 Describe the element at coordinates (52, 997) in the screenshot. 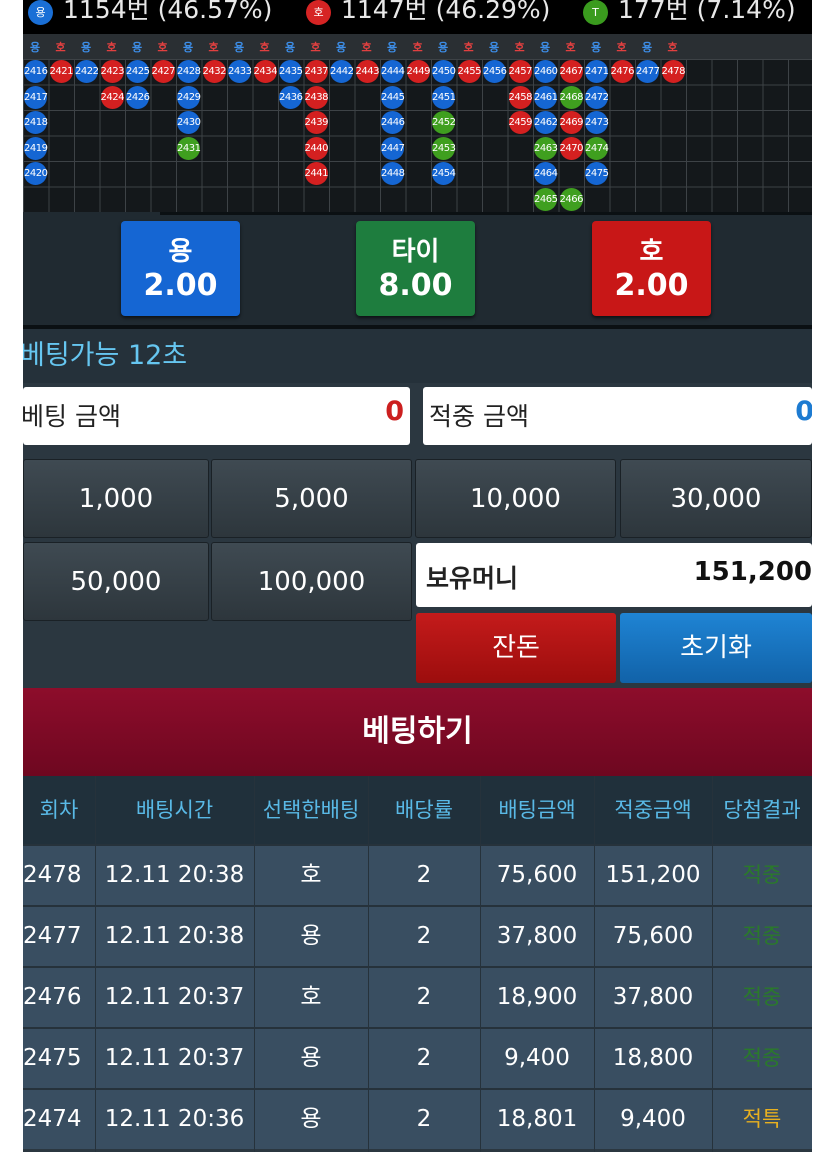

I see `row-round: 2476` at that location.